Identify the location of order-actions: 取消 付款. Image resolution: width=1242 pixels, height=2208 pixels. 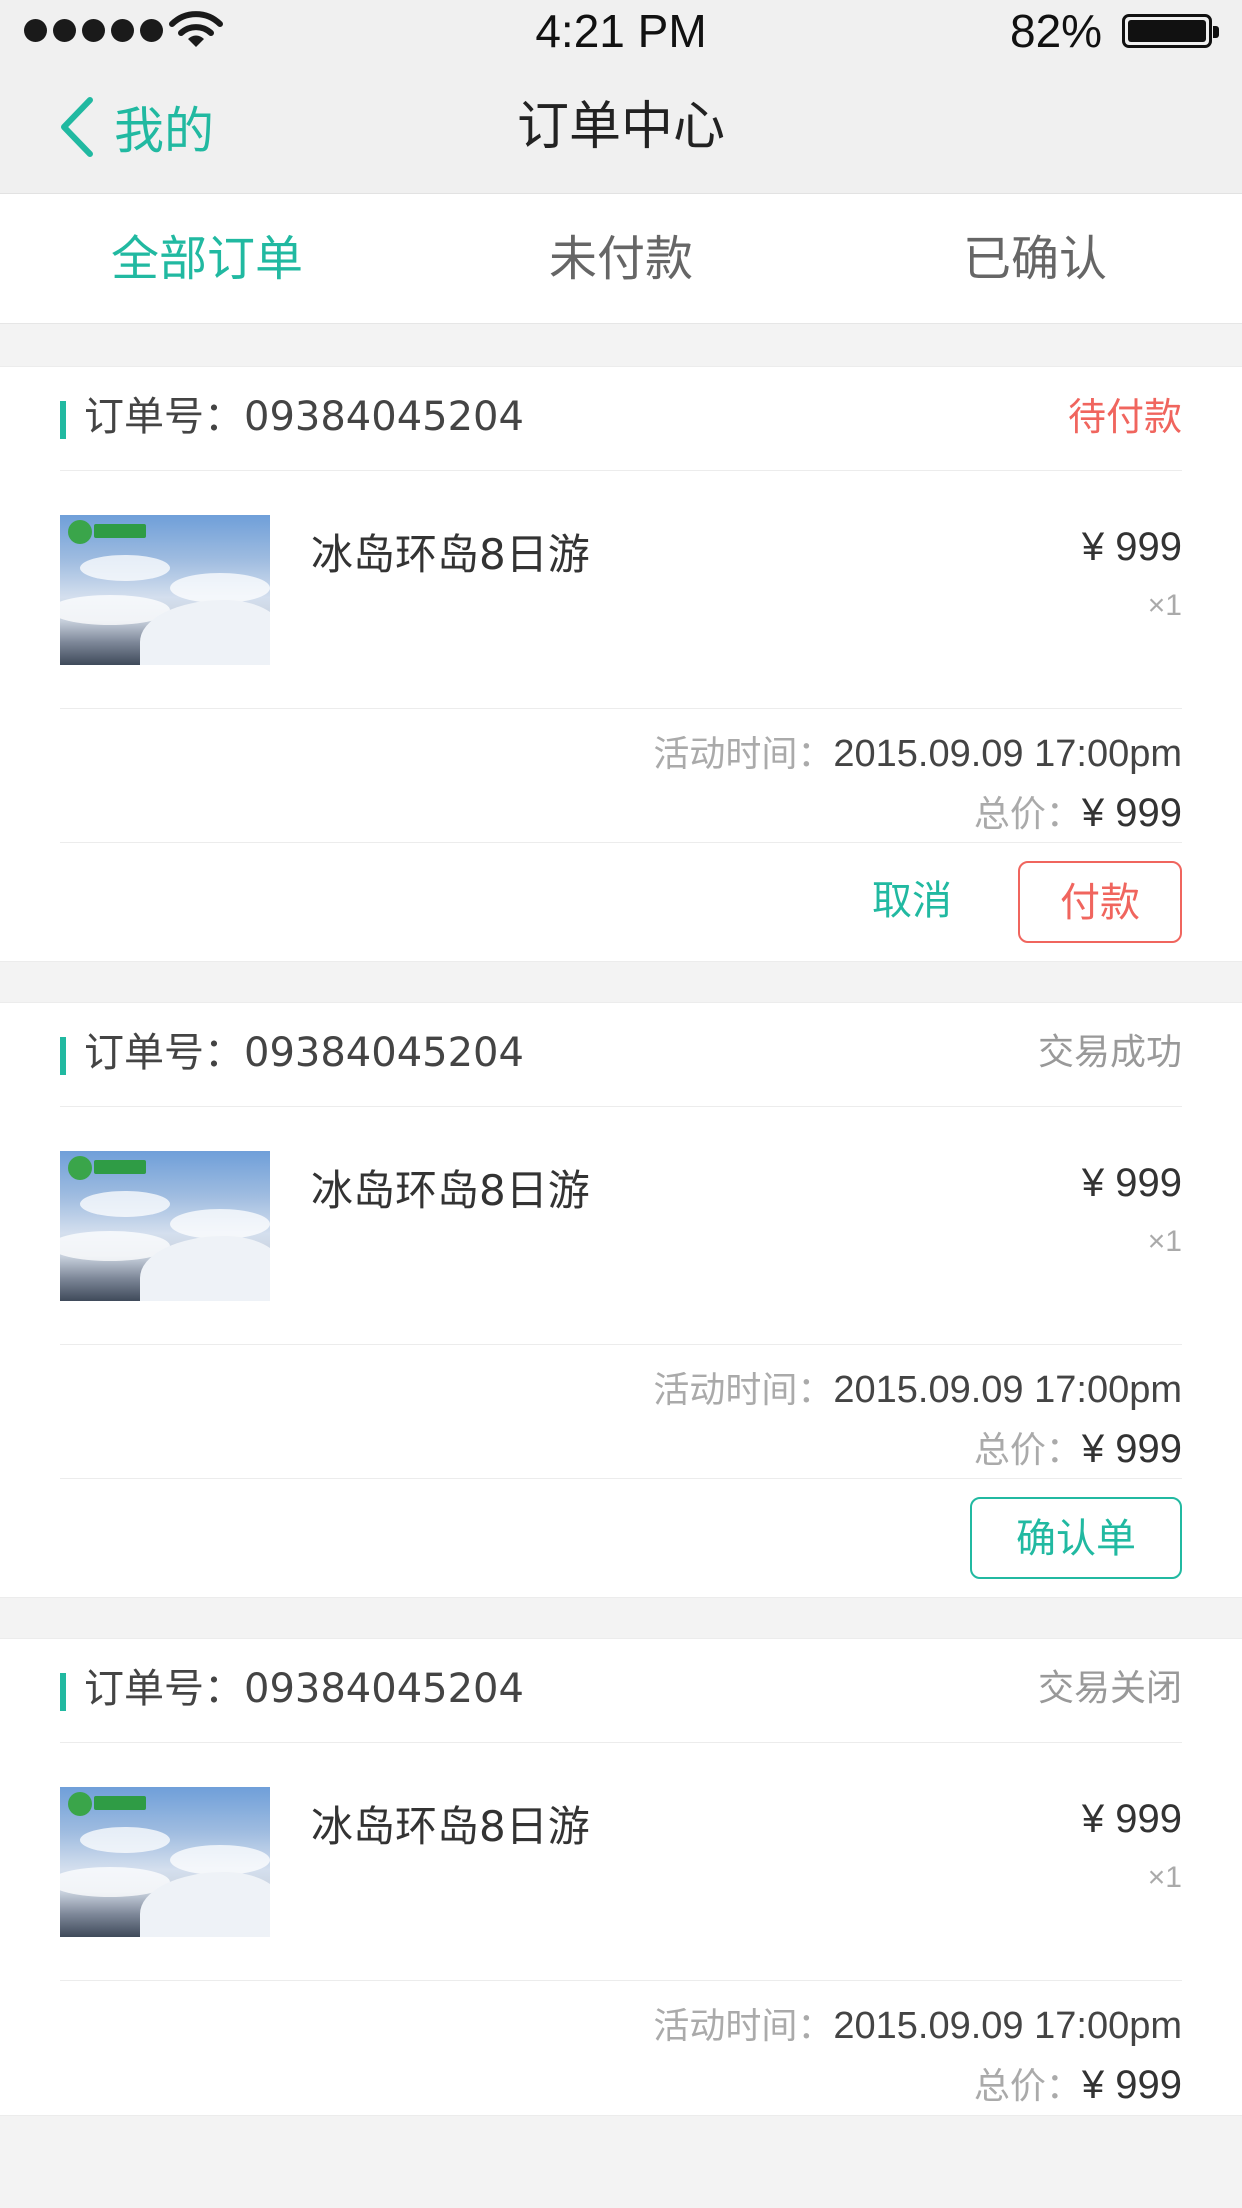
(621, 903).